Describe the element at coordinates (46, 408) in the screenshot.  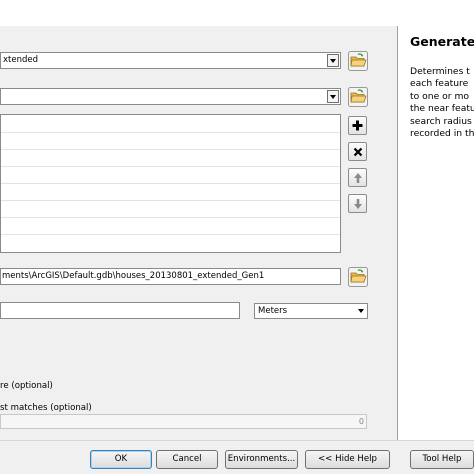
I see `closest-matches-label: st matches (optional)` at that location.